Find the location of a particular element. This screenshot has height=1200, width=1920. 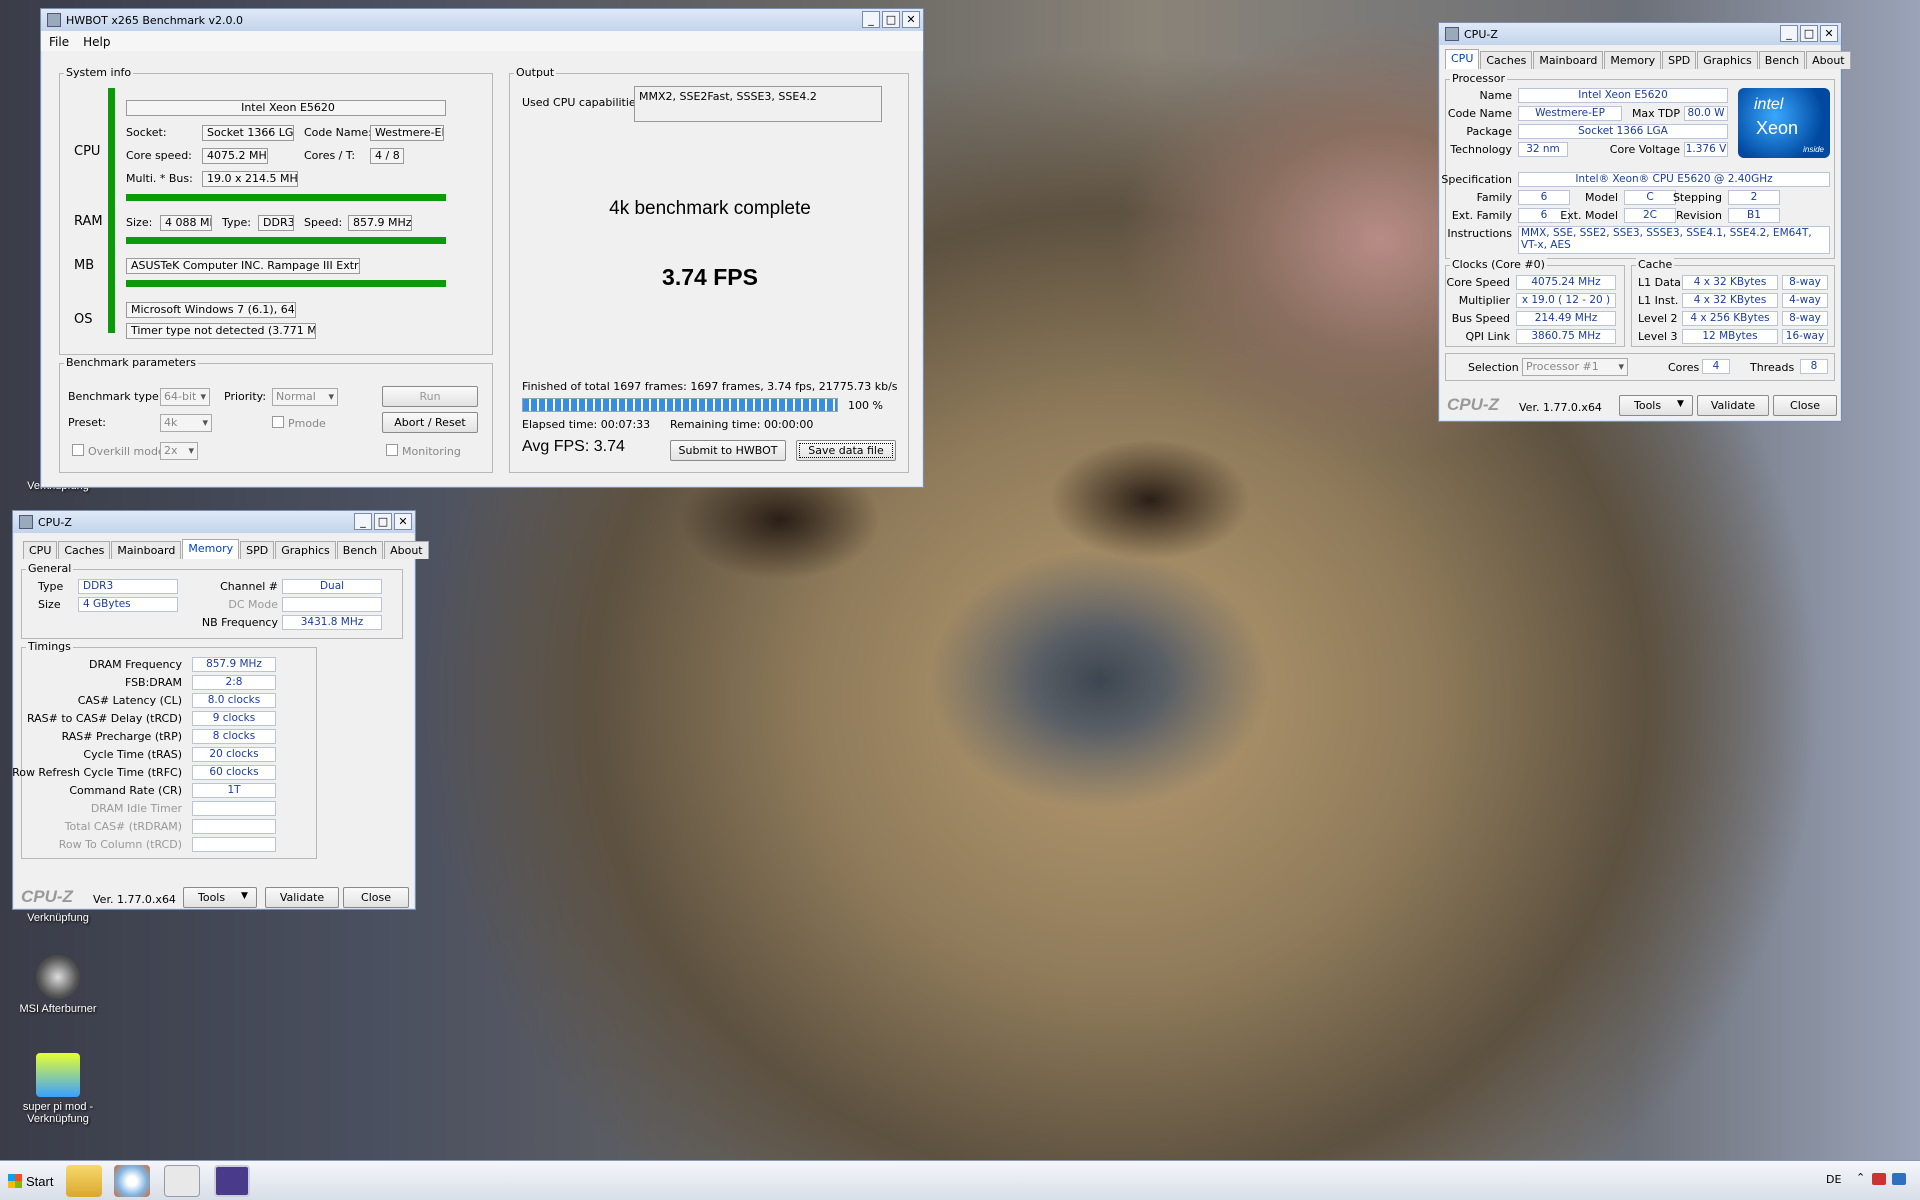

l3-label: Level 3 is located at coordinates (1658, 336).